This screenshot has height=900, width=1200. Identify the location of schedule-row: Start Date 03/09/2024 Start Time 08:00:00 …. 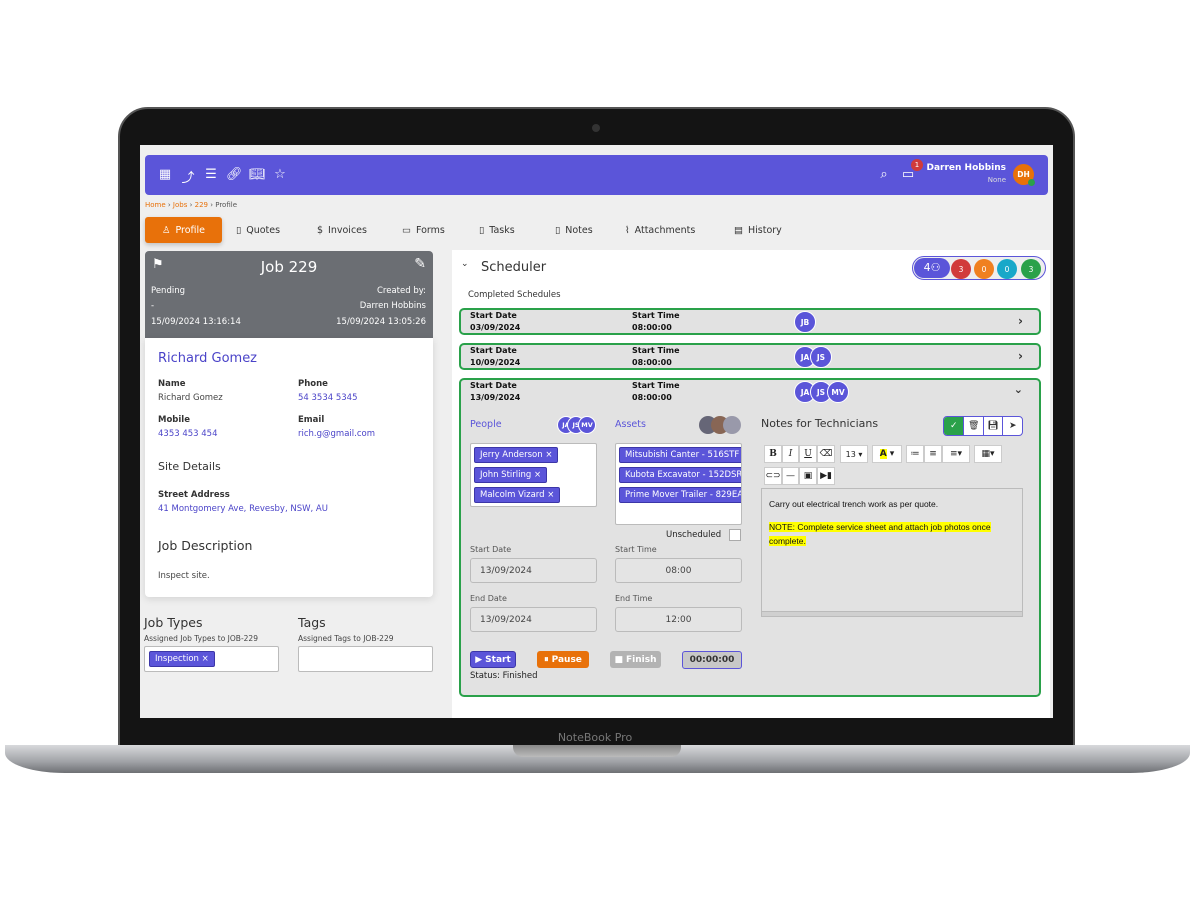
(750, 321).